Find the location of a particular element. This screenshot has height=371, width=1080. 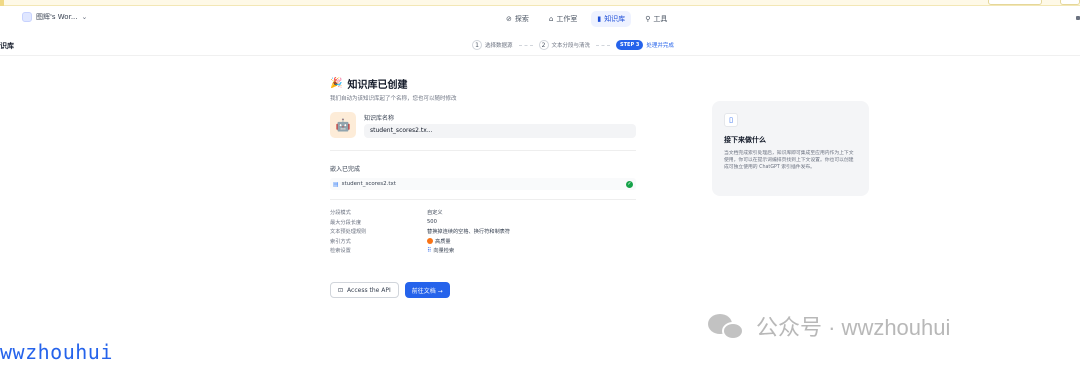

tab-tools: ⚲ 工具 is located at coordinates (656, 19).